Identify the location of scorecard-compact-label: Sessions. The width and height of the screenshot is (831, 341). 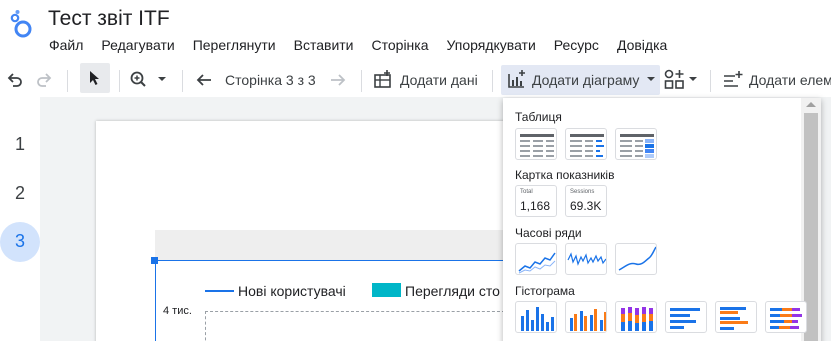
(582, 192).